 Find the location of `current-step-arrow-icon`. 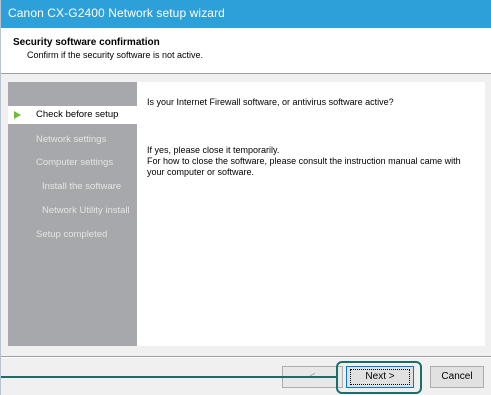

current-step-arrow-icon is located at coordinates (17, 115).